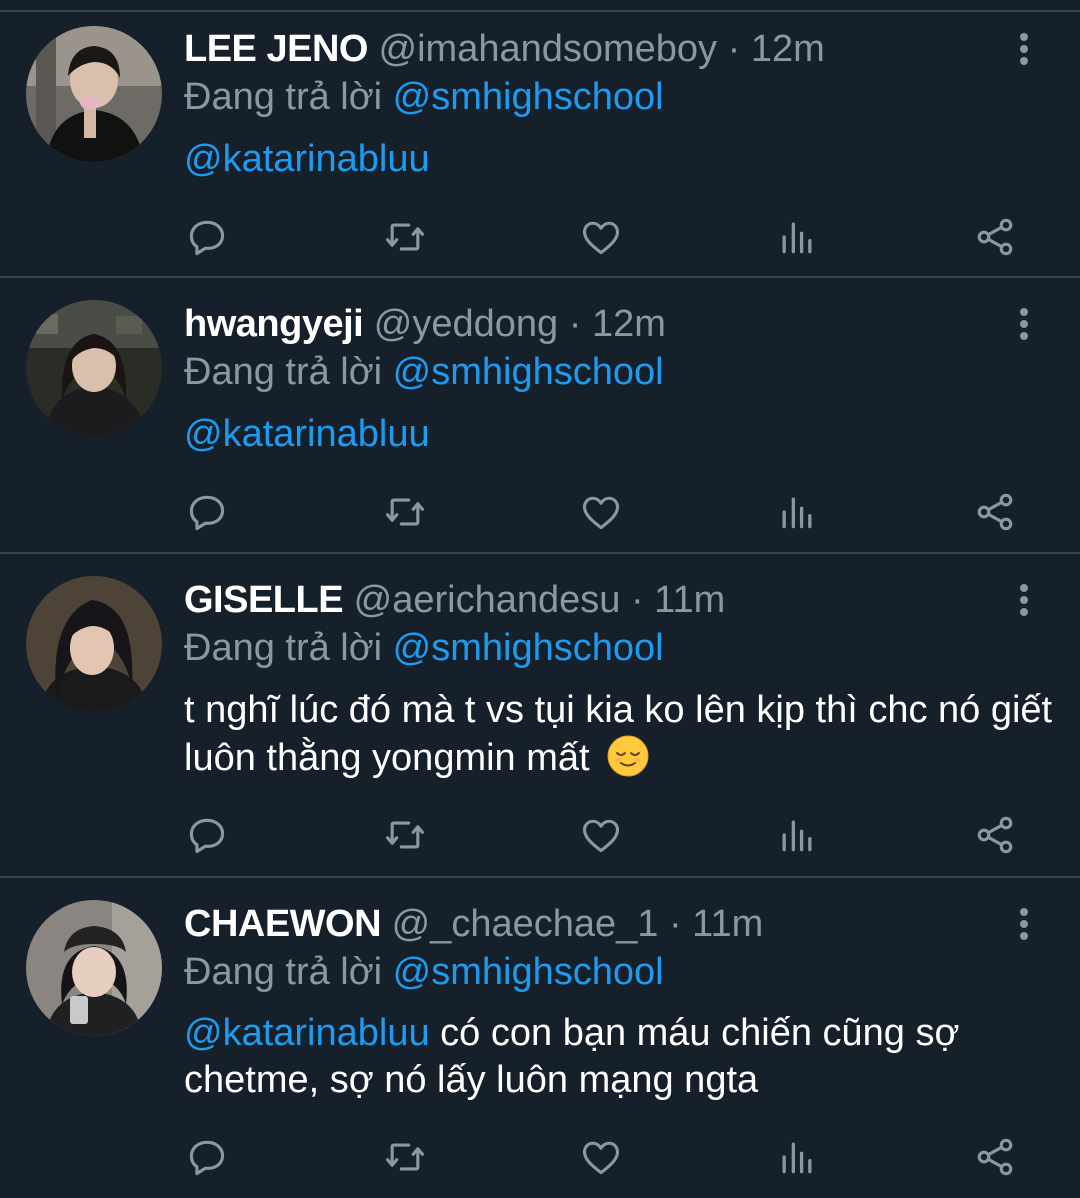  I want to click on display-name: GISELLE, so click(264, 600).